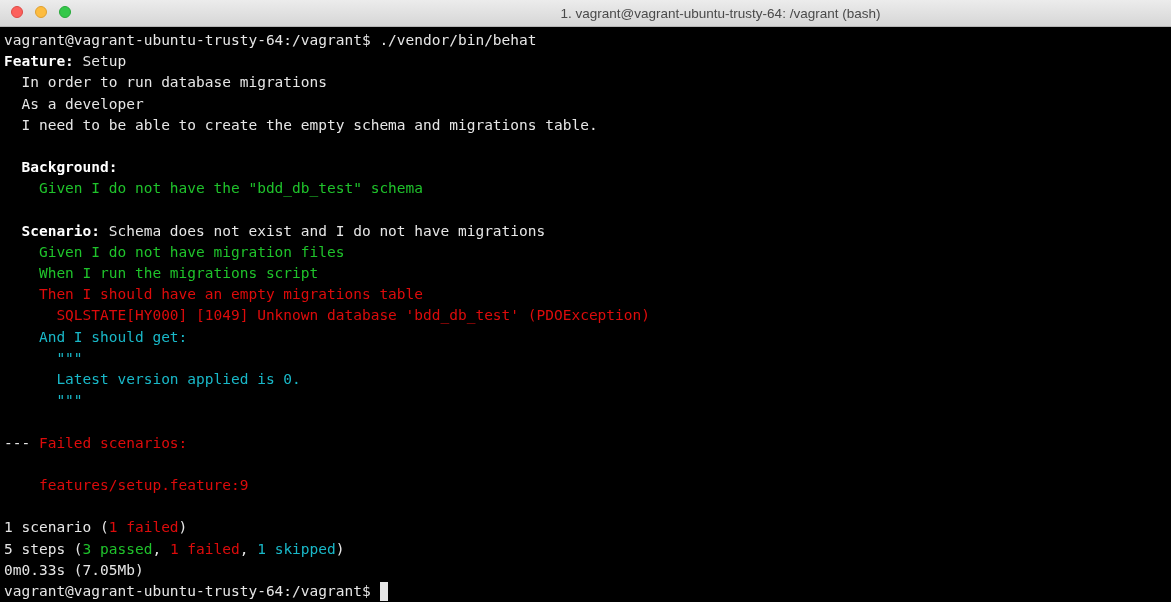 The image size is (1171, 602). Describe the element at coordinates (65, 62) in the screenshot. I see `terminal-line: Feature: Setup` at that location.